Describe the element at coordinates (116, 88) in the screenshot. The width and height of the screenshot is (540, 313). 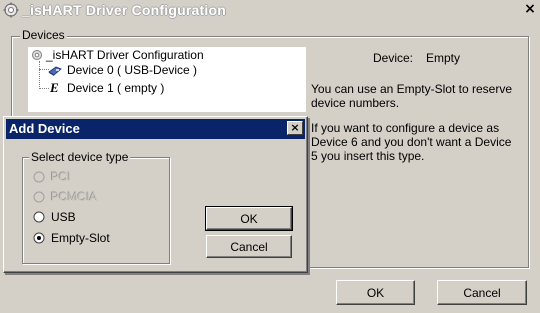
I see `tree-item-label: Device 1 ( empty )` at that location.